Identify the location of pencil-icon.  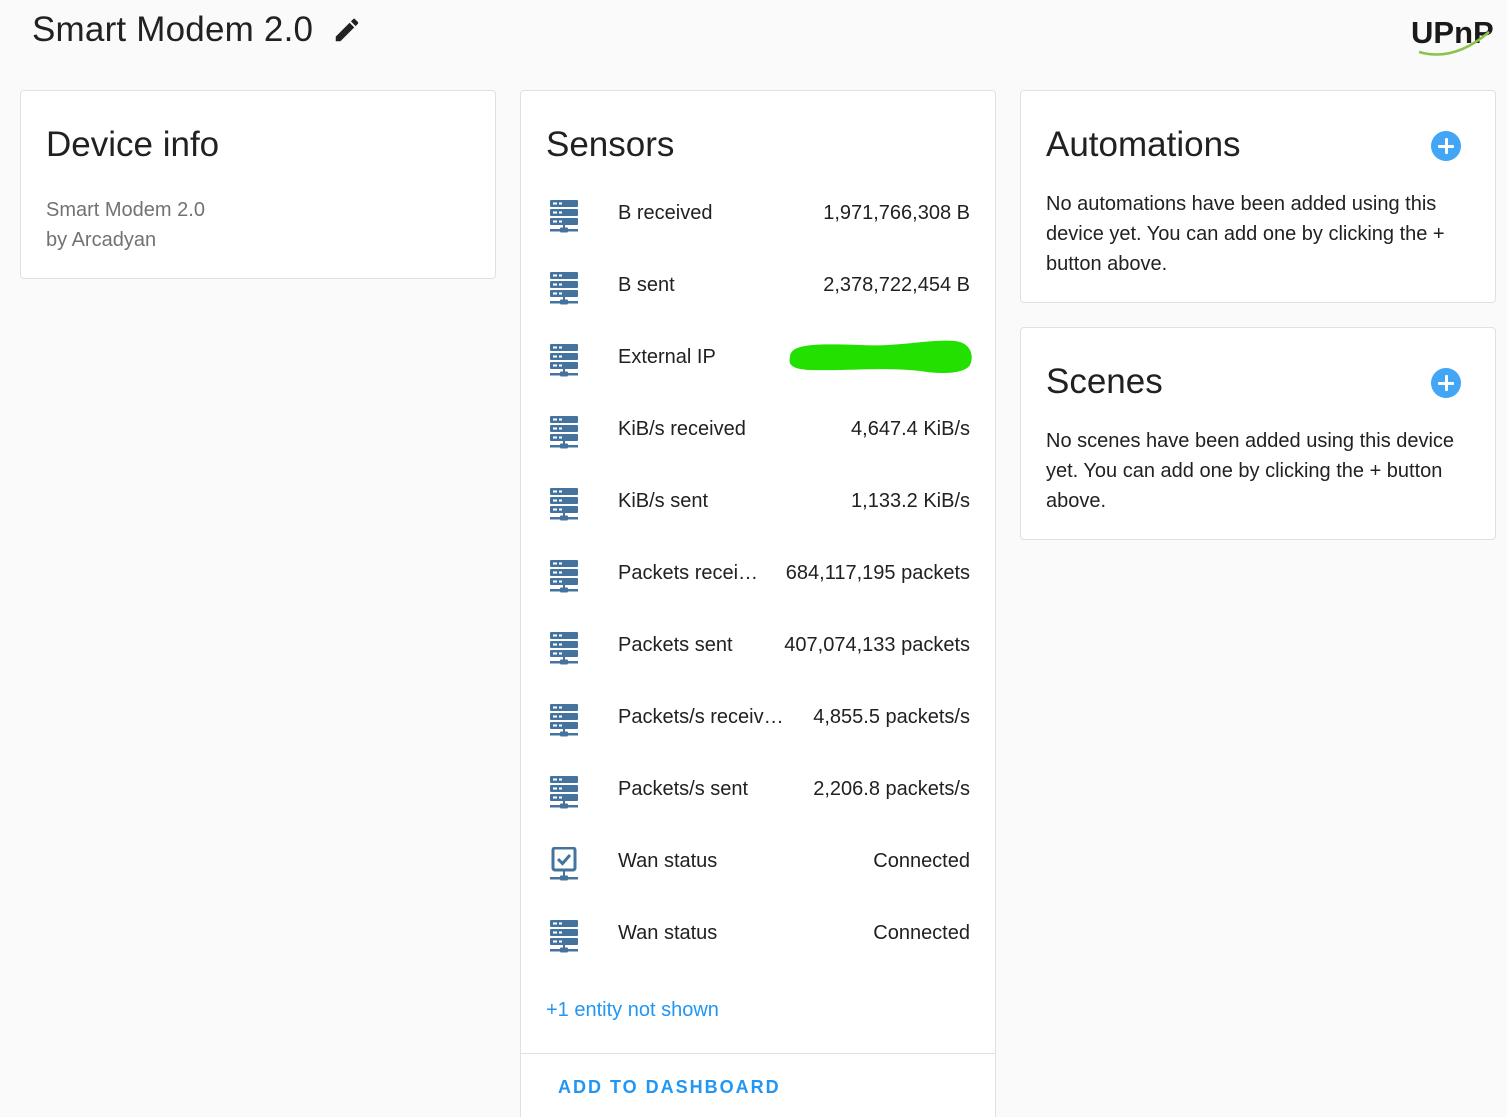
(347, 30).